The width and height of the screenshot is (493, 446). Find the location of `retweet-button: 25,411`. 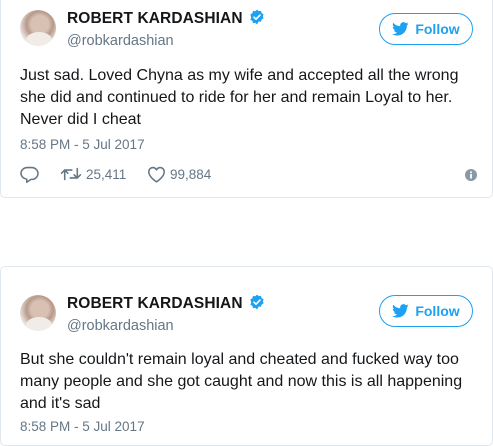

retweet-button: 25,411 is located at coordinates (93, 174).